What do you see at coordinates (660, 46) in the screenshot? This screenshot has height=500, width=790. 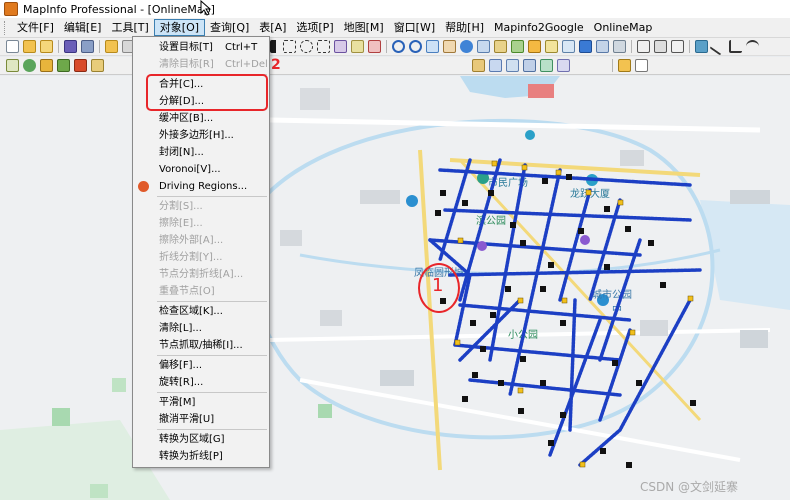 I see `region-tool-icon` at bounding box center [660, 46].